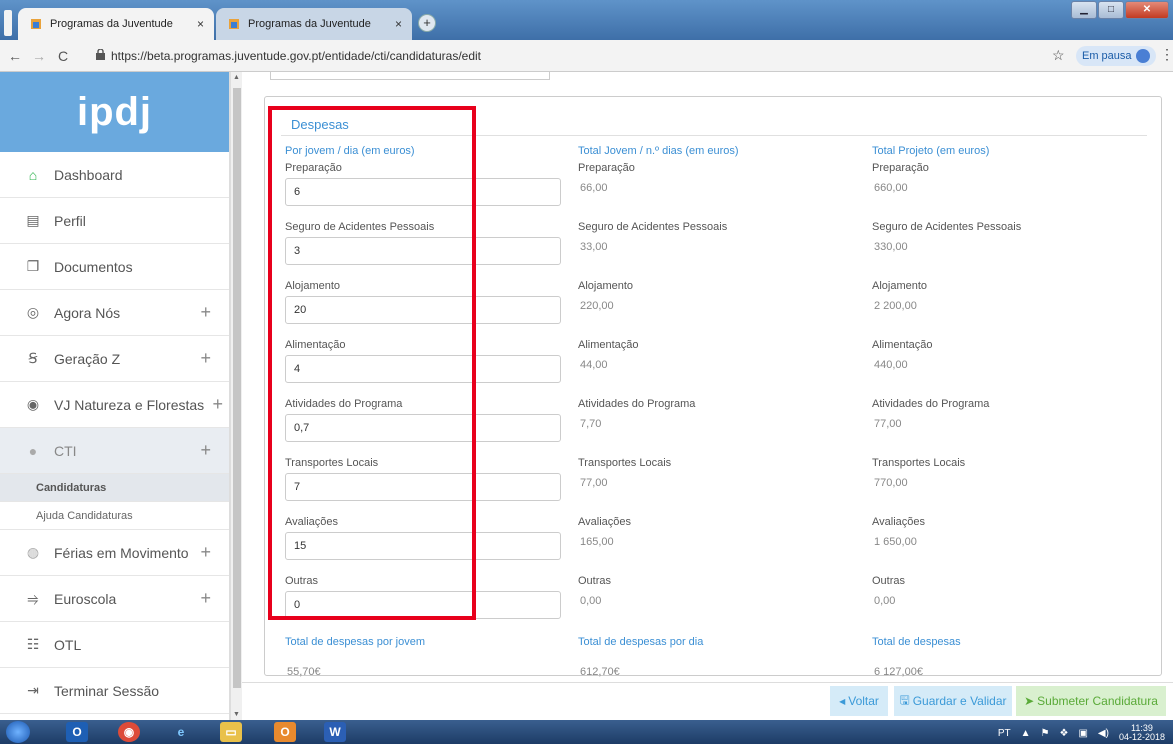 This screenshot has height=744, width=1173. Describe the element at coordinates (1084, 10) in the screenshot. I see `minimize-button: ▁` at that location.